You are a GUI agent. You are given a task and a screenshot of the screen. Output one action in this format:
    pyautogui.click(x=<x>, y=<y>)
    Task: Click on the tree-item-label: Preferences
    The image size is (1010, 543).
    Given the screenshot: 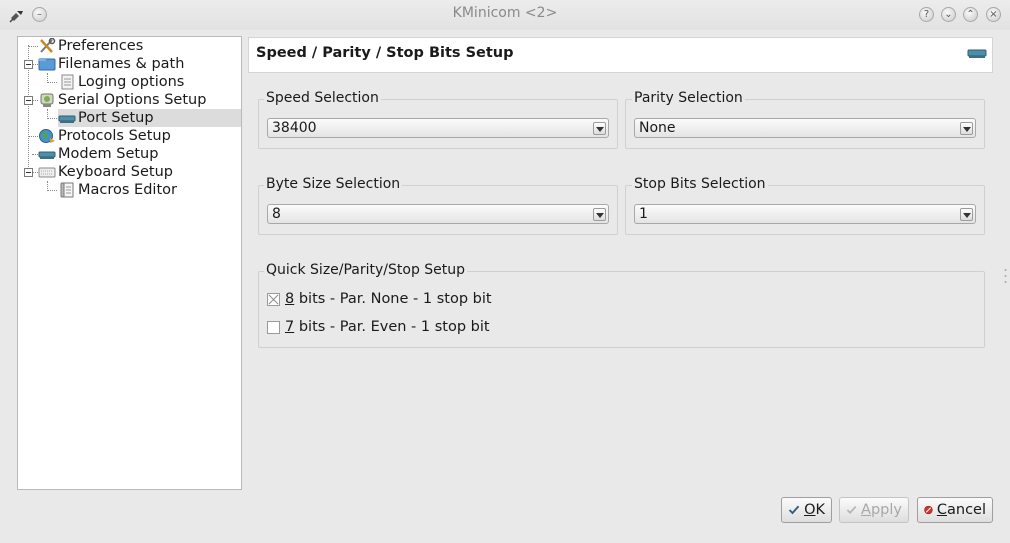 What is the action you would take?
    pyautogui.click(x=101, y=46)
    